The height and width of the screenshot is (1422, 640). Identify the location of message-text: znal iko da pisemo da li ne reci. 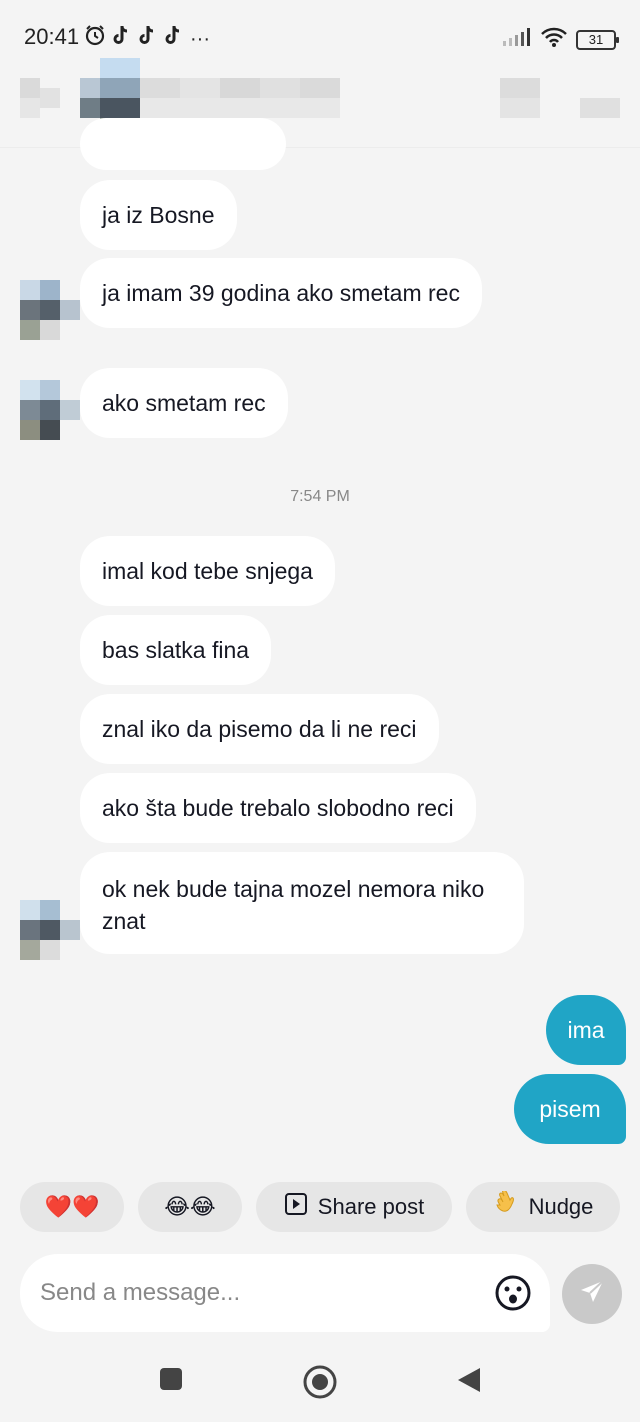
(259, 729).